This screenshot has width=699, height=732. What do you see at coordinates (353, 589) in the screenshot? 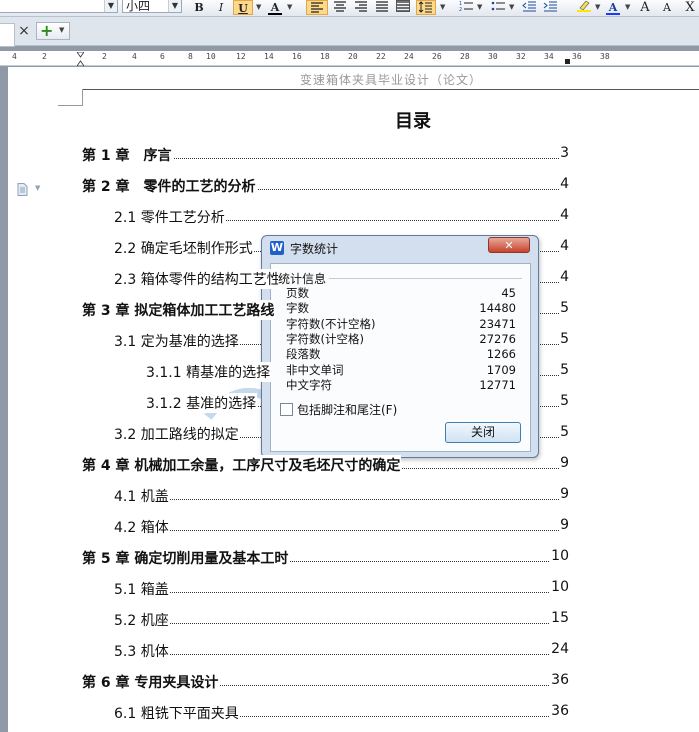
I see `toc-entry: 5.1 箱盖 10` at bounding box center [353, 589].